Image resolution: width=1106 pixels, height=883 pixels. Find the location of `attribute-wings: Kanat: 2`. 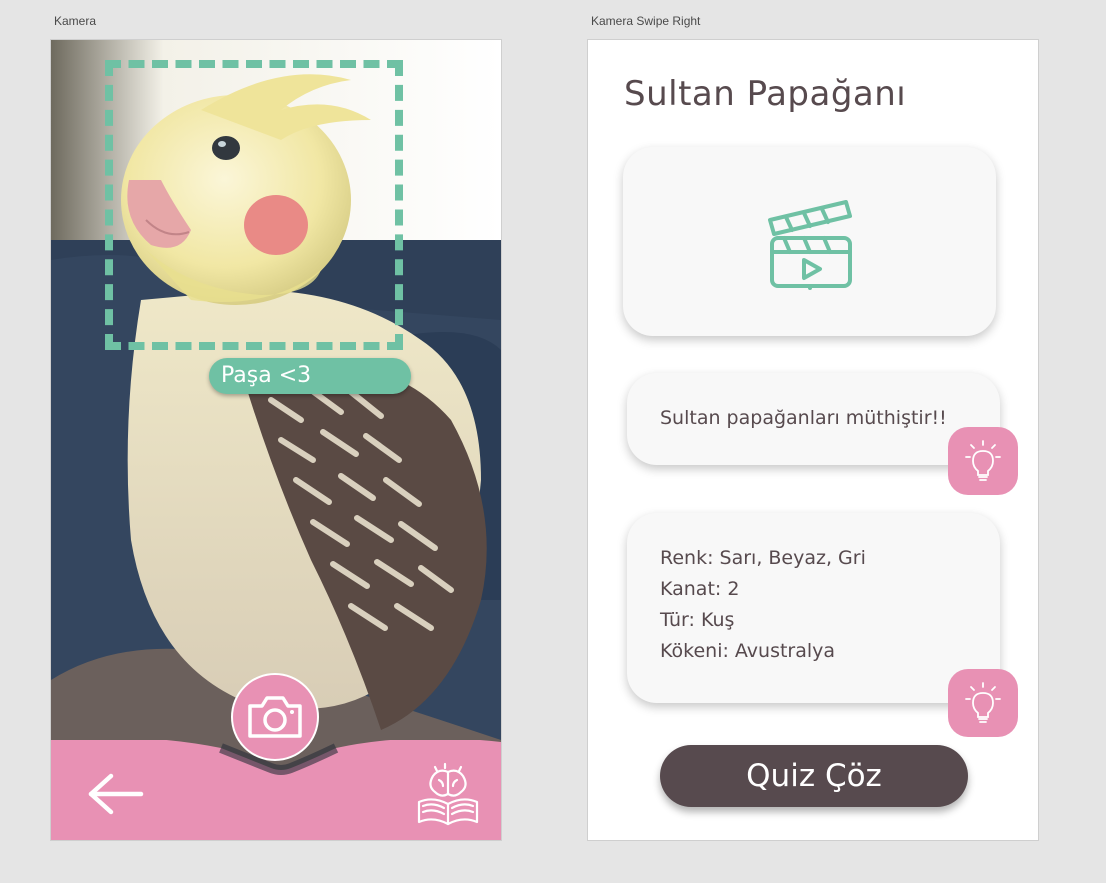

attribute-wings: Kanat: 2 is located at coordinates (700, 589).